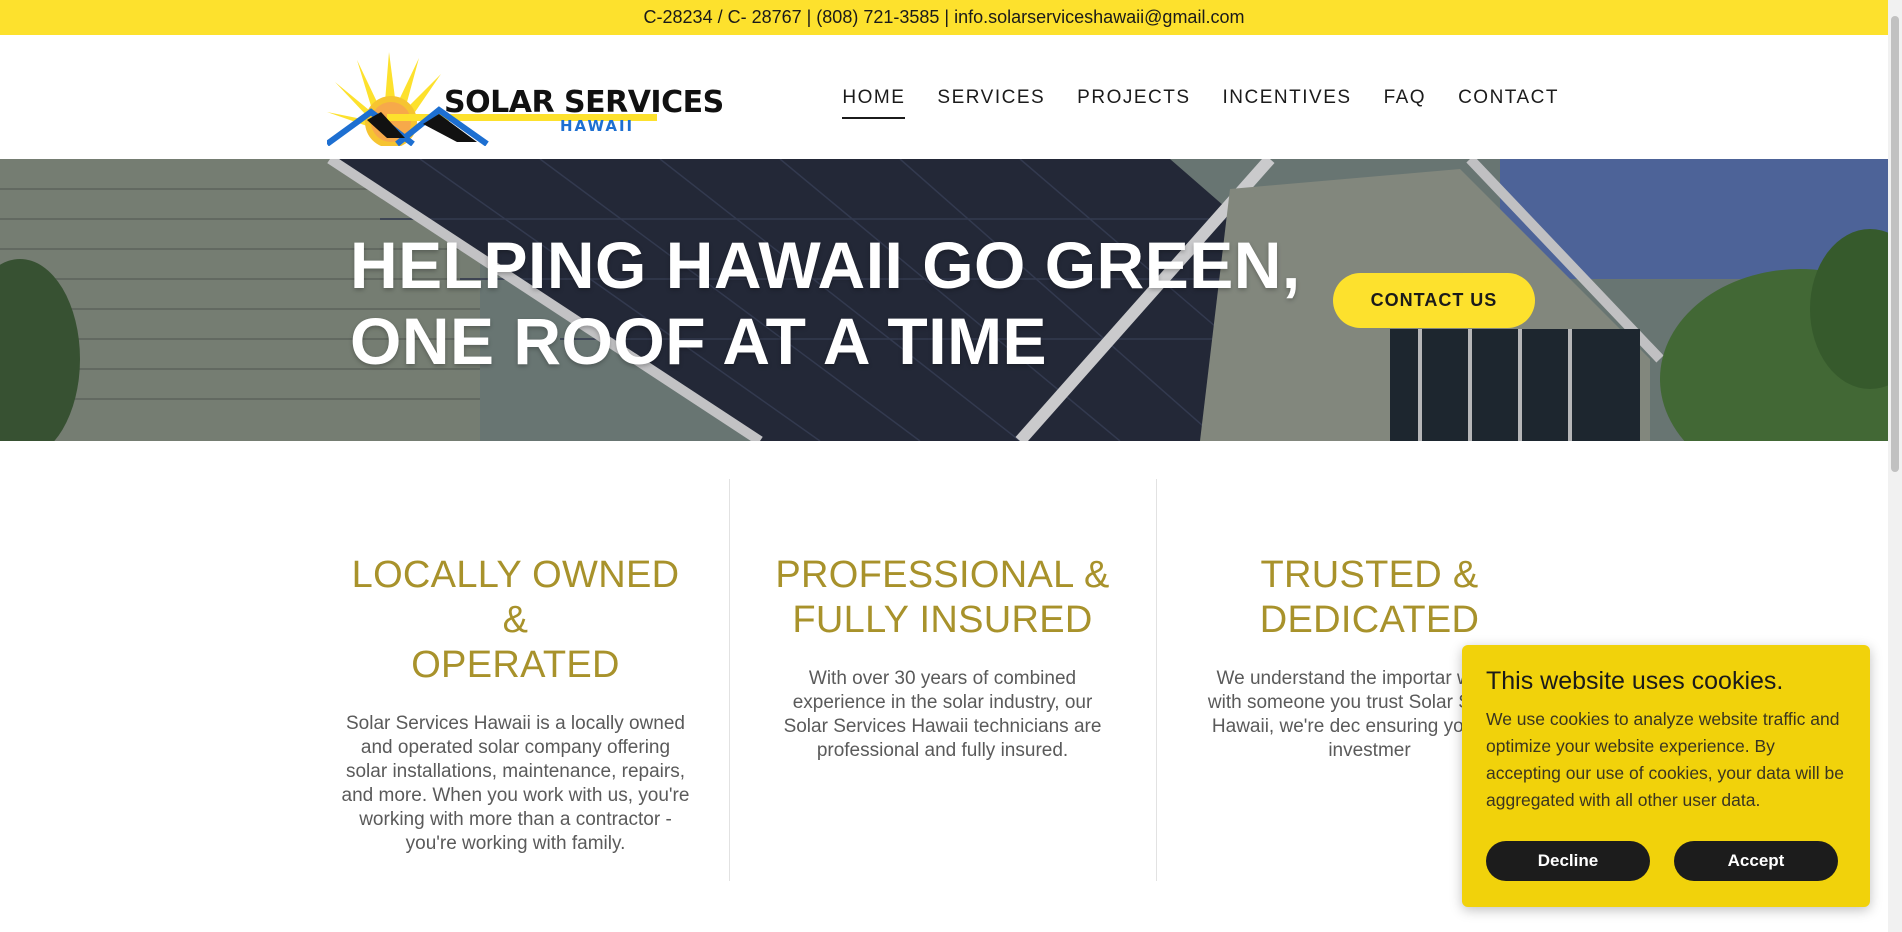 The width and height of the screenshot is (1902, 932). Describe the element at coordinates (1405, 103) in the screenshot. I see `nav-faq: FAQ` at that location.